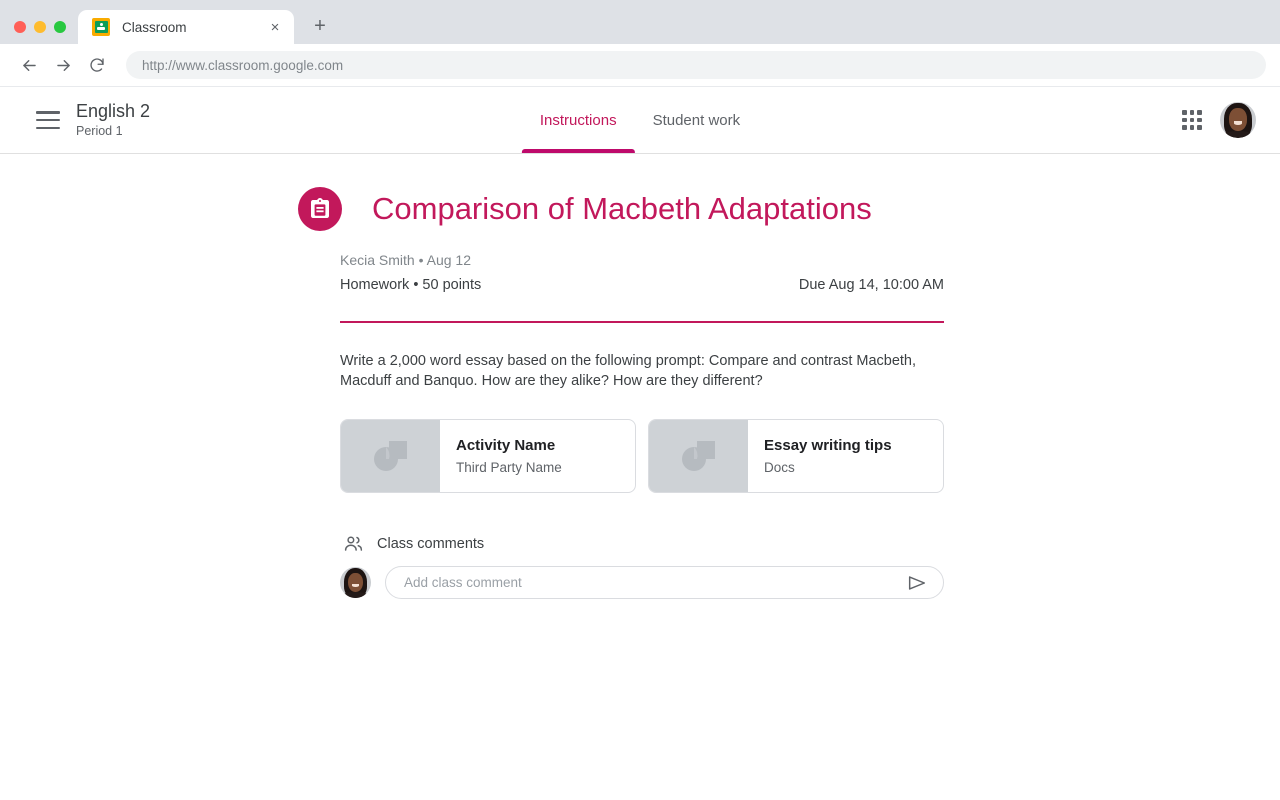 Image resolution: width=1280 pixels, height=800 pixels. I want to click on classroom-favicon, so click(101, 27).